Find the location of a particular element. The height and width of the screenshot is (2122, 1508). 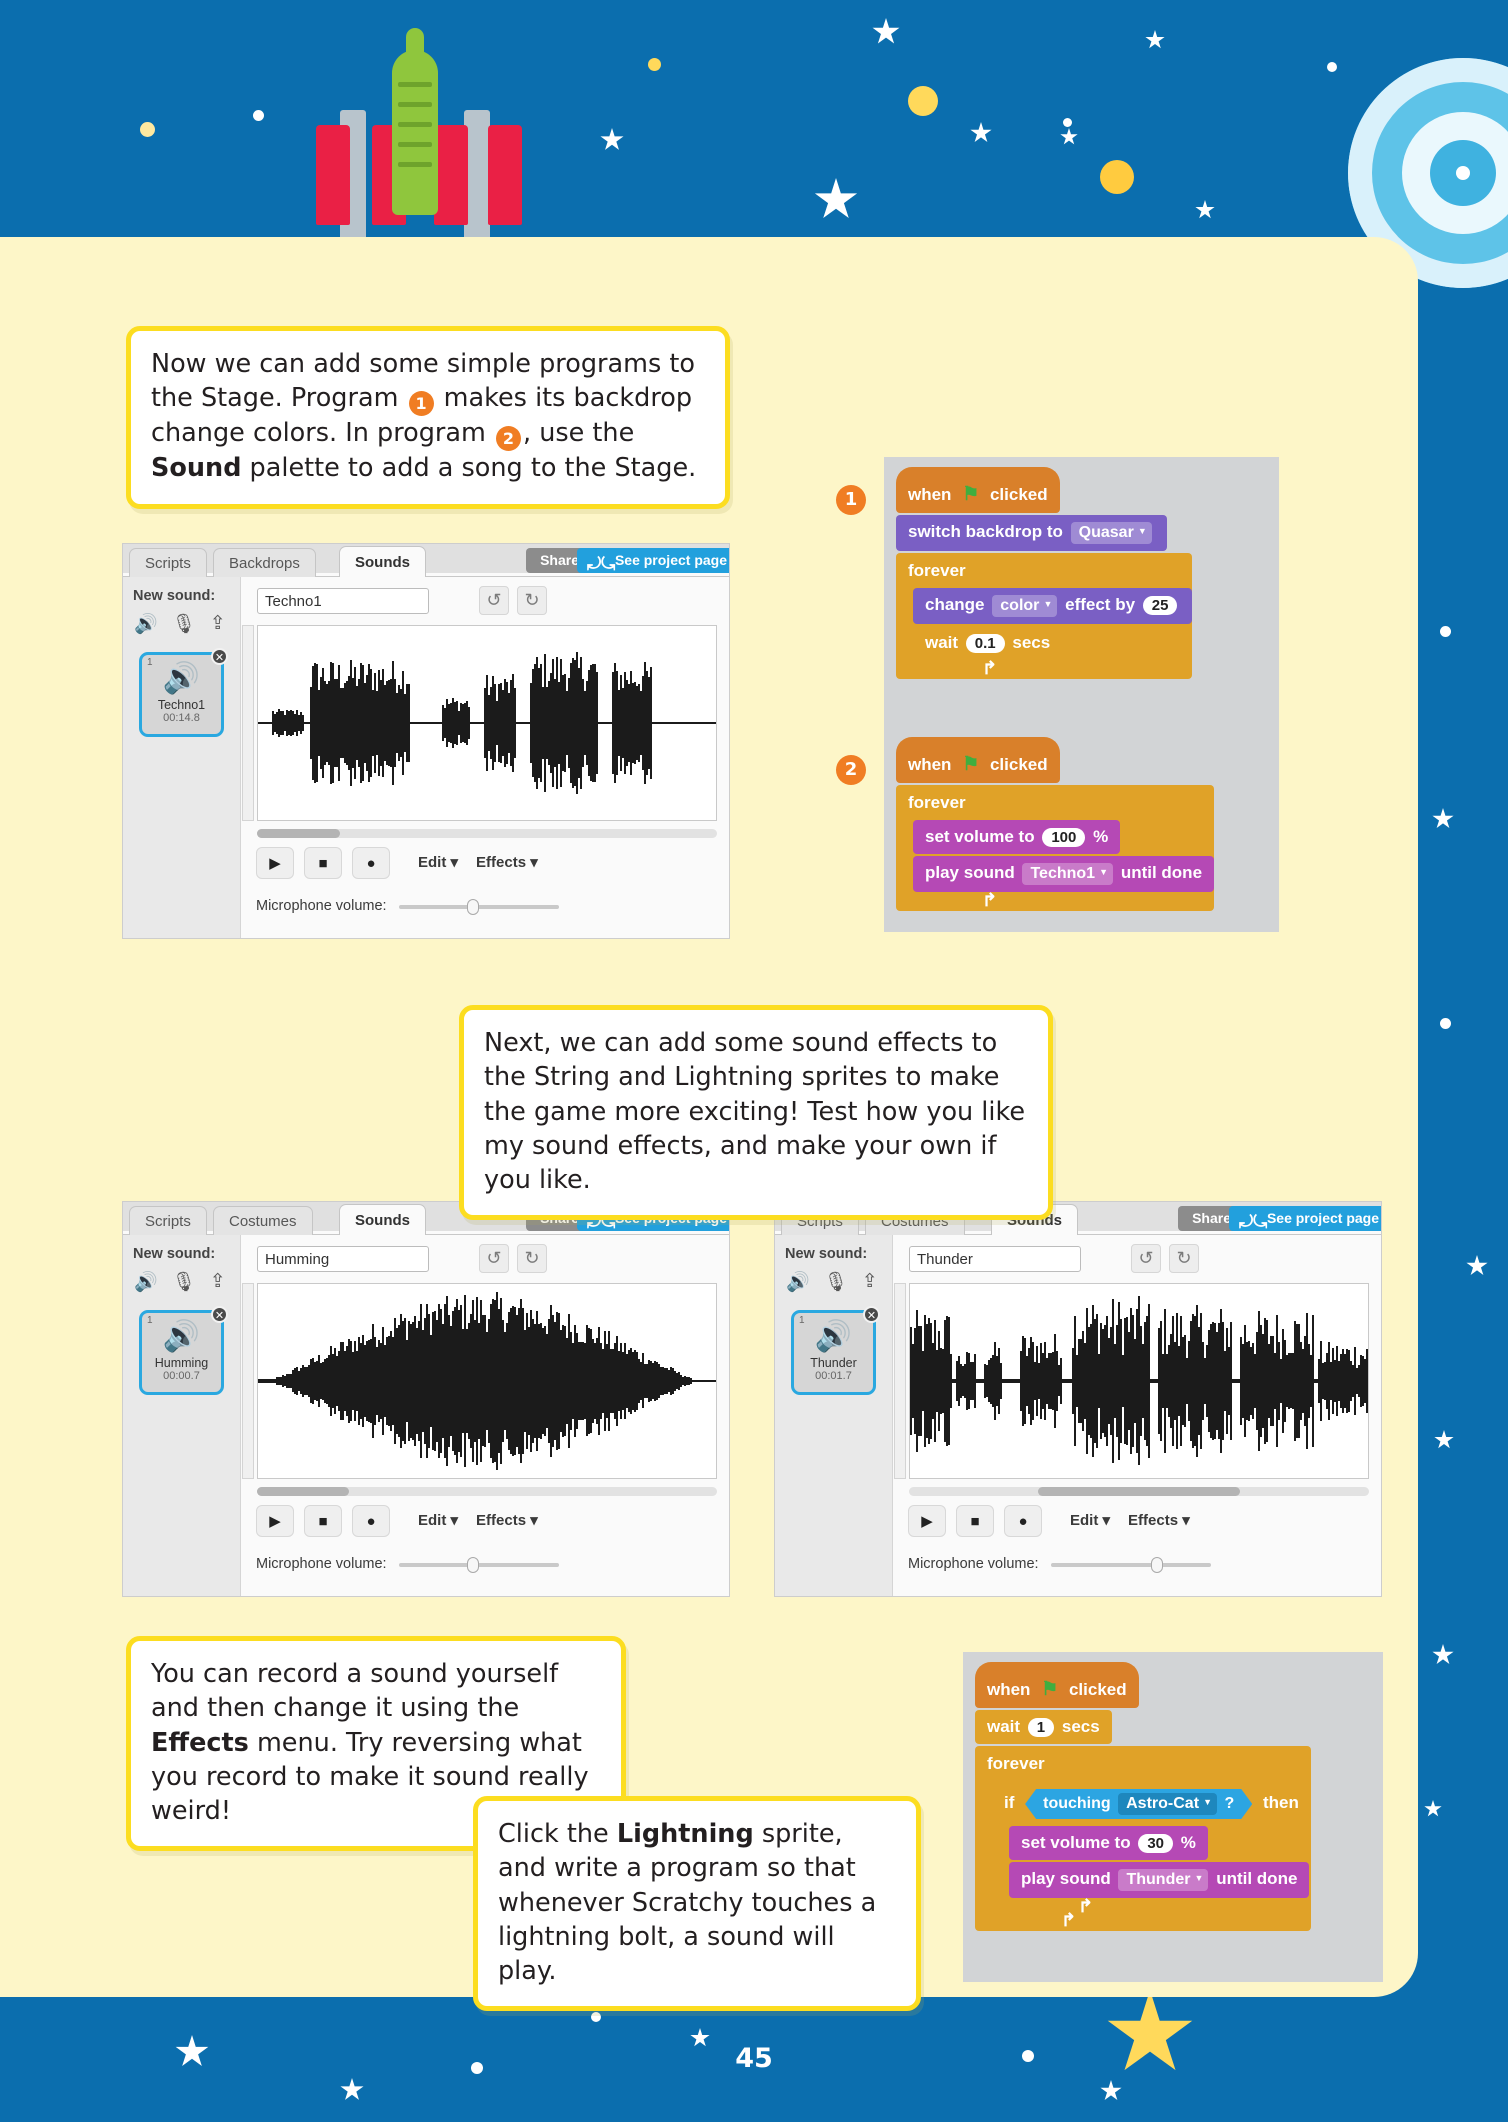

input-wait-secs: 1 is located at coordinates (1041, 1727).